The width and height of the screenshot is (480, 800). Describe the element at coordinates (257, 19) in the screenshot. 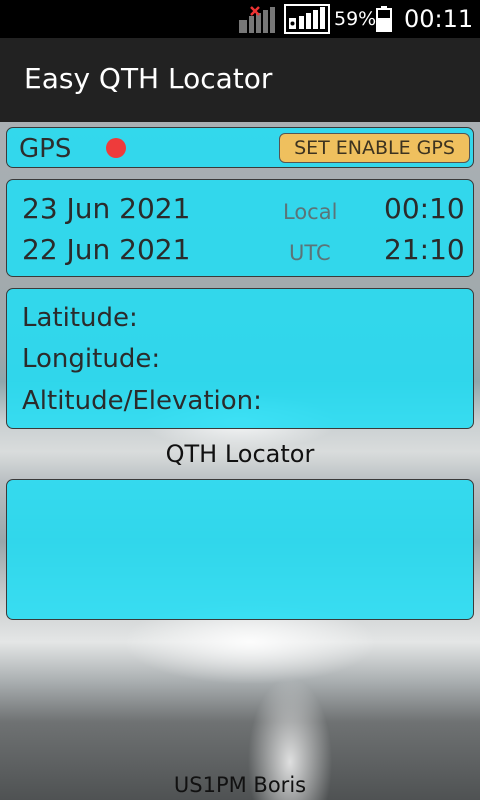

I see `signal-no-service-icon` at that location.